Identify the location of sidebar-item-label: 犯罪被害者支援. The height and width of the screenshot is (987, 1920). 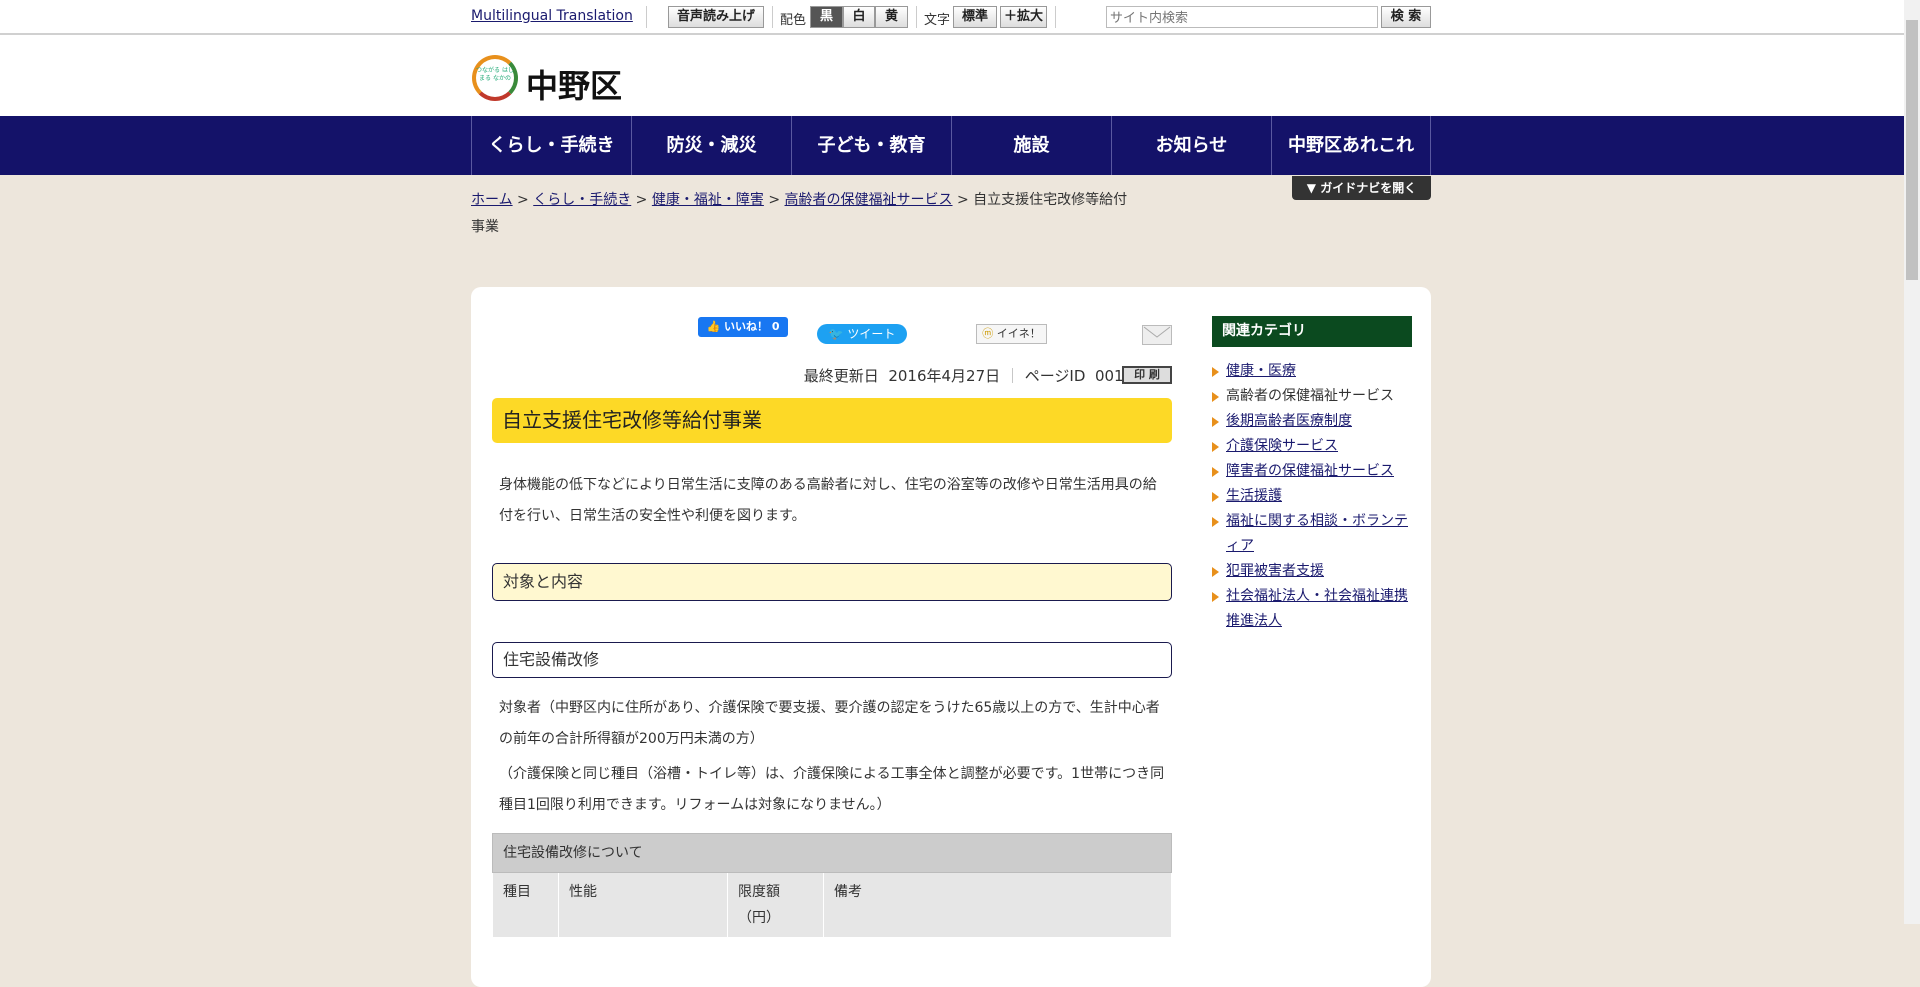
(1275, 571).